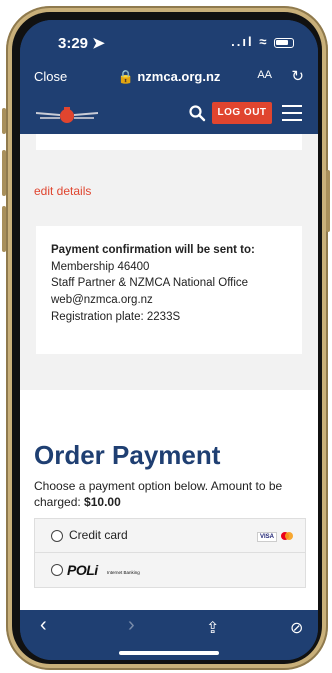 The height and width of the screenshot is (673, 332). What do you see at coordinates (62, 191) in the screenshot?
I see `edit-details-link: edit details` at bounding box center [62, 191].